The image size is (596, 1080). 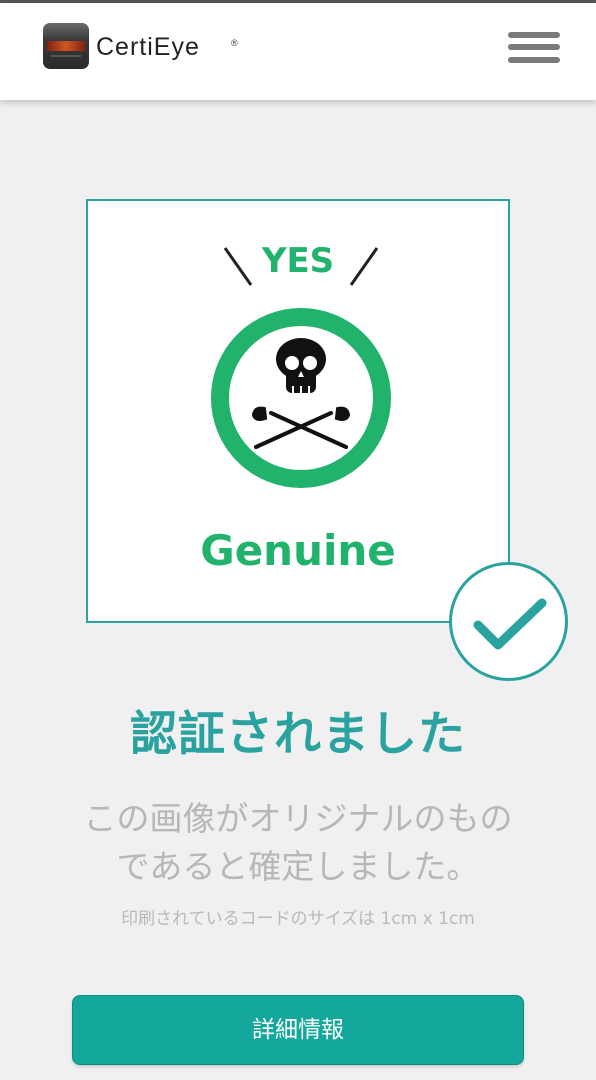 I want to click on details-button: 詳細情報, so click(x=298, y=1030).